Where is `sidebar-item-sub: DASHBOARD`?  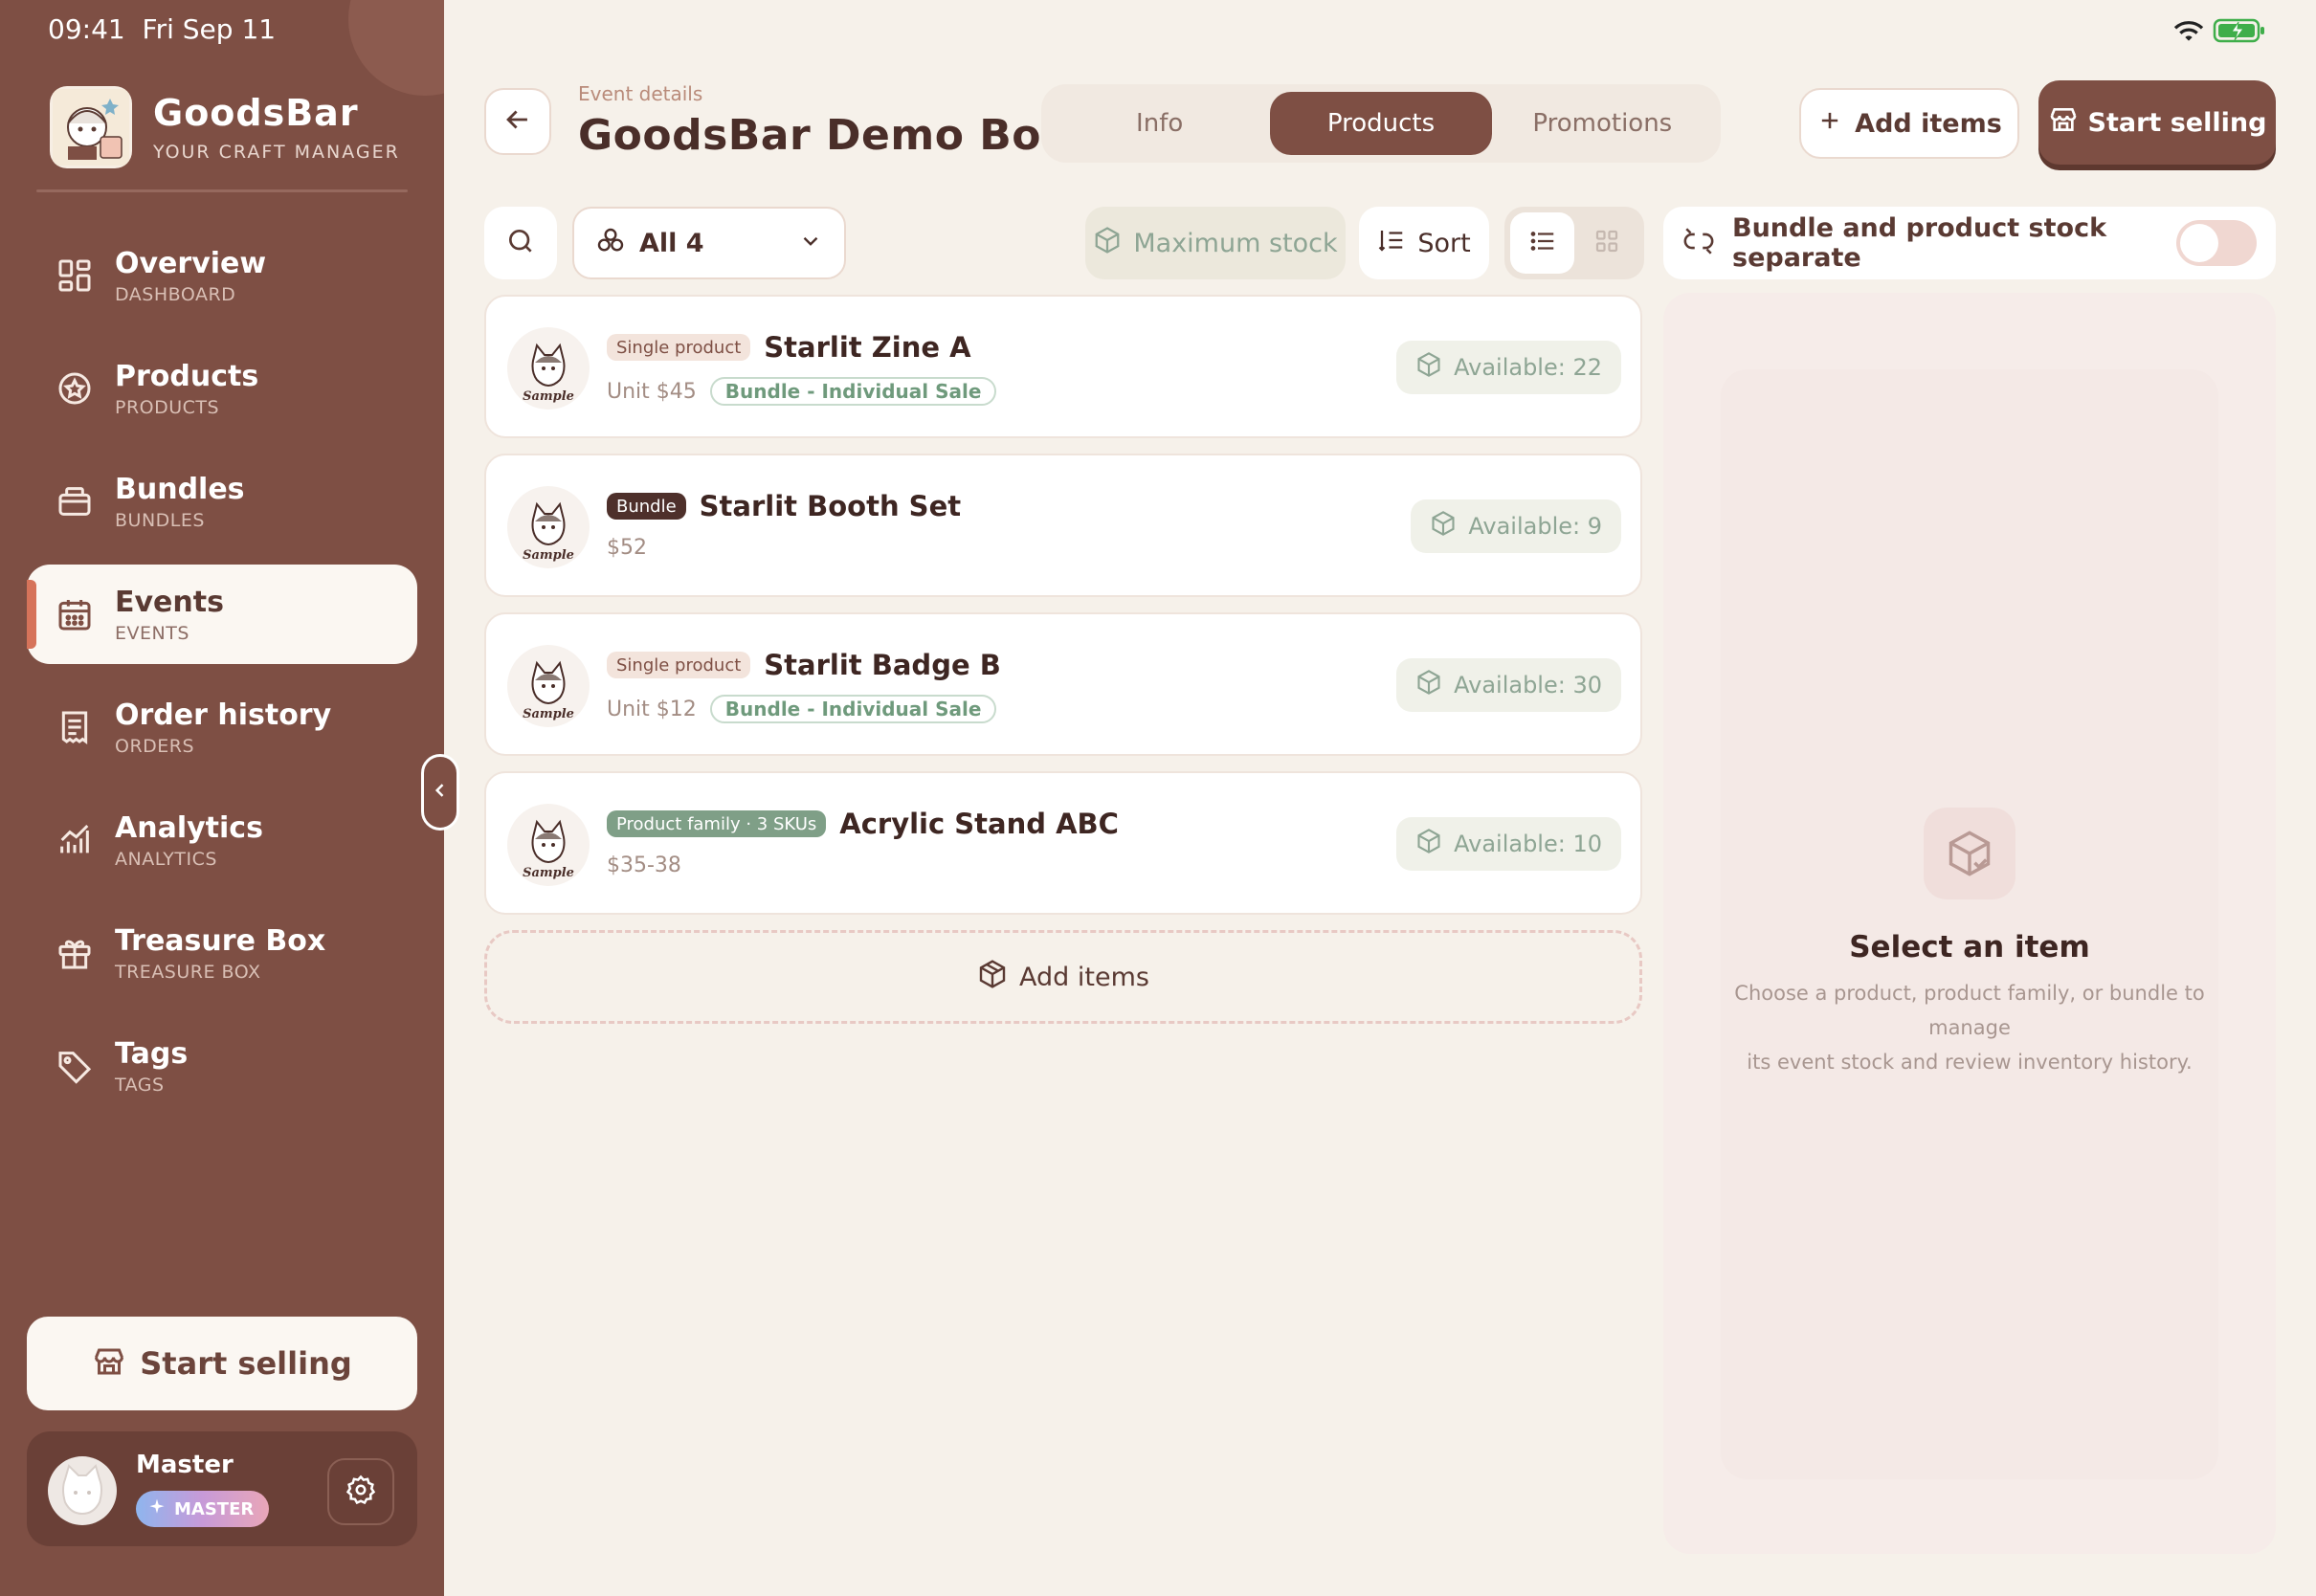 sidebar-item-sub: DASHBOARD is located at coordinates (176, 294).